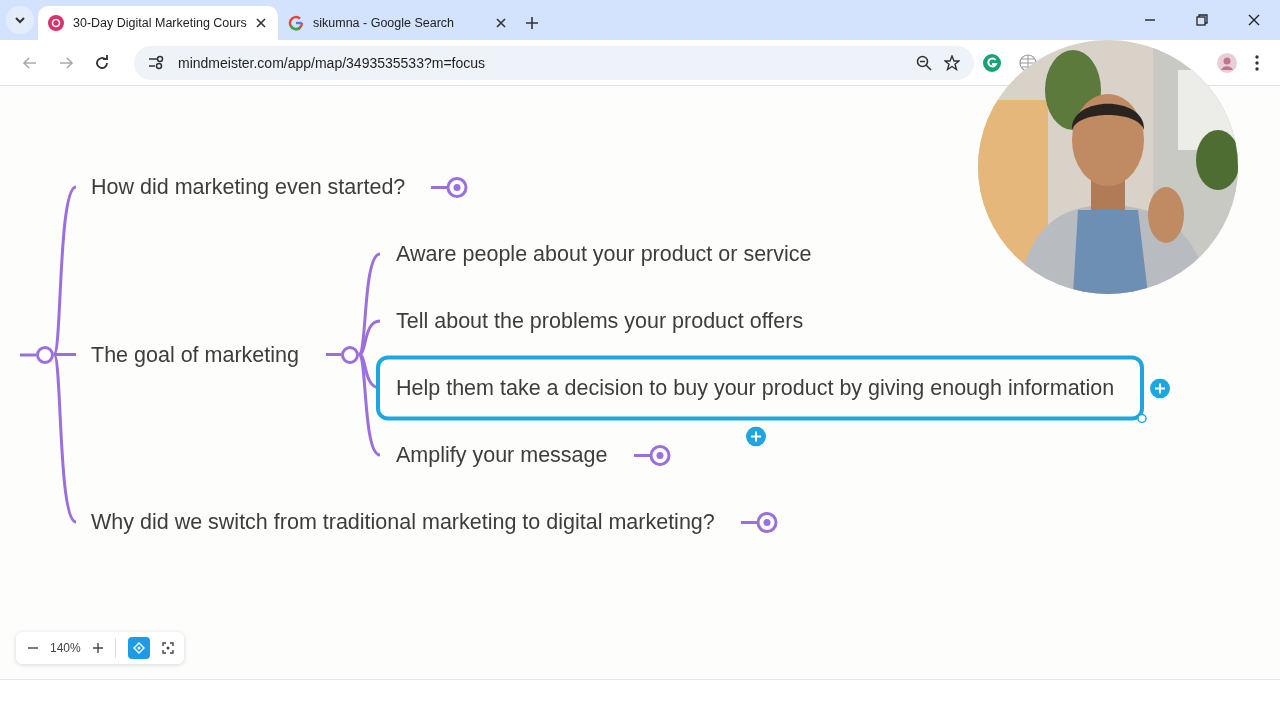 This screenshot has height=720, width=1280. I want to click on back-arrow-icon, so click(30, 62).